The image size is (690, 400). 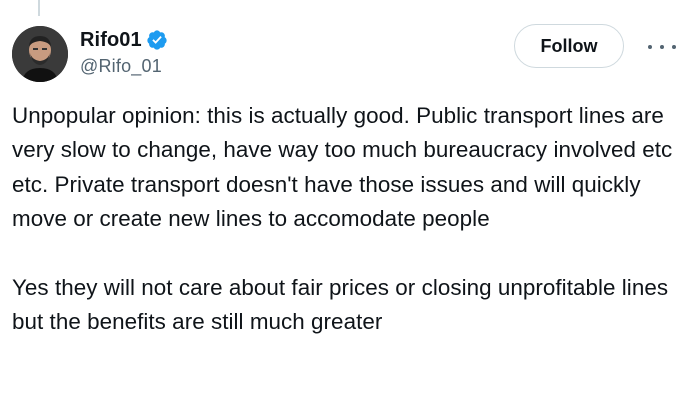 What do you see at coordinates (157, 40) in the screenshot?
I see `verified-badge-icon` at bounding box center [157, 40].